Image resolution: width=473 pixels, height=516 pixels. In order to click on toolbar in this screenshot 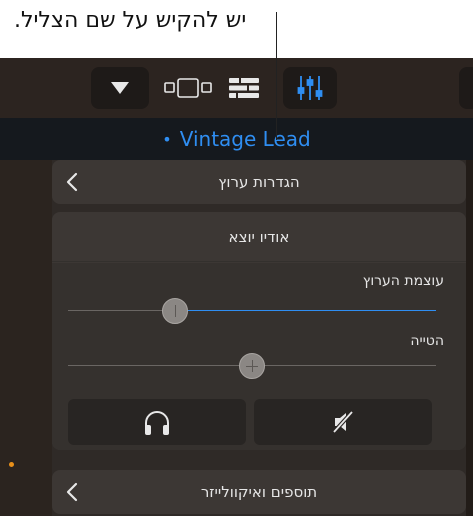, I will do `click(236, 88)`.